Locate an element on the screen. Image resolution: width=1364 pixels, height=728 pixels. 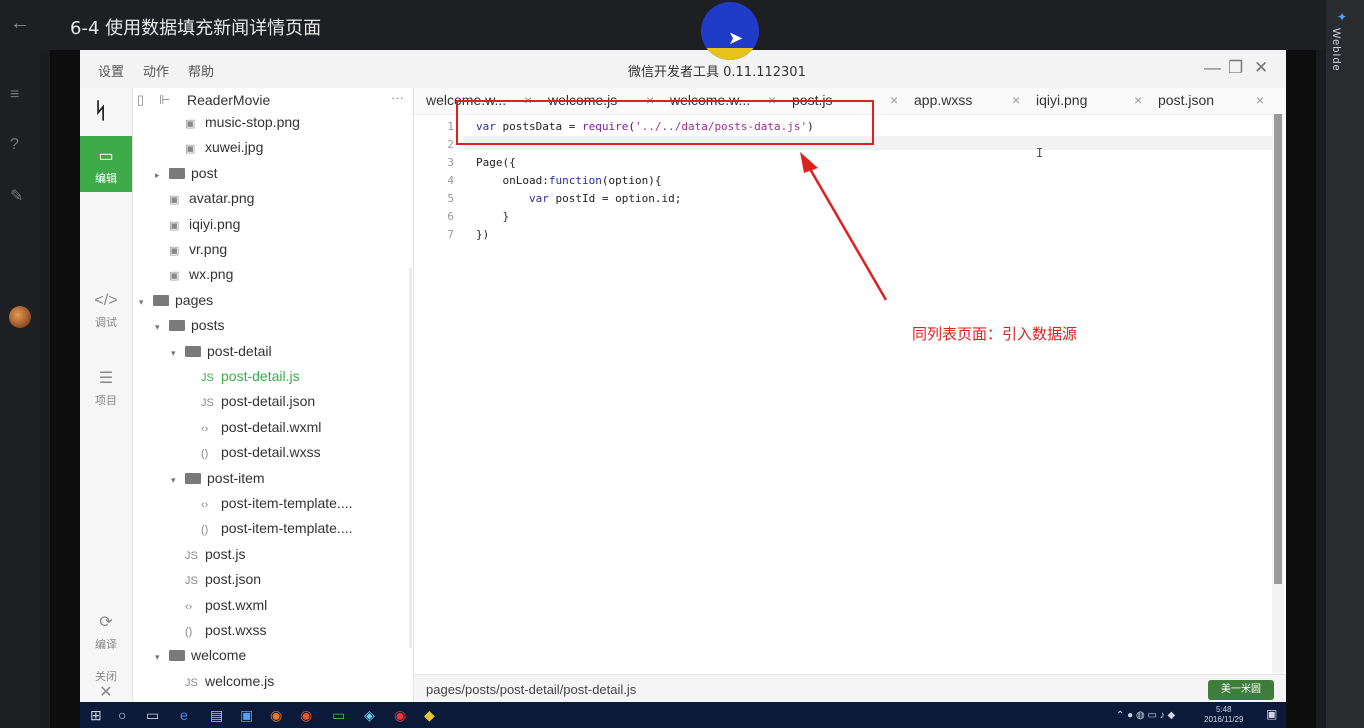
line-number: 7 is located at coordinates (450, 234).